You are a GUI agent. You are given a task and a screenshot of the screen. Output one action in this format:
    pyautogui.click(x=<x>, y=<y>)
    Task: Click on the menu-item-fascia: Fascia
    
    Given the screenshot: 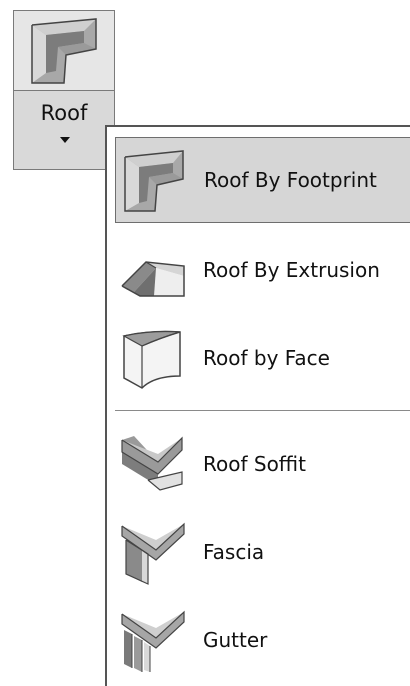 What is the action you would take?
    pyautogui.click(x=262, y=552)
    